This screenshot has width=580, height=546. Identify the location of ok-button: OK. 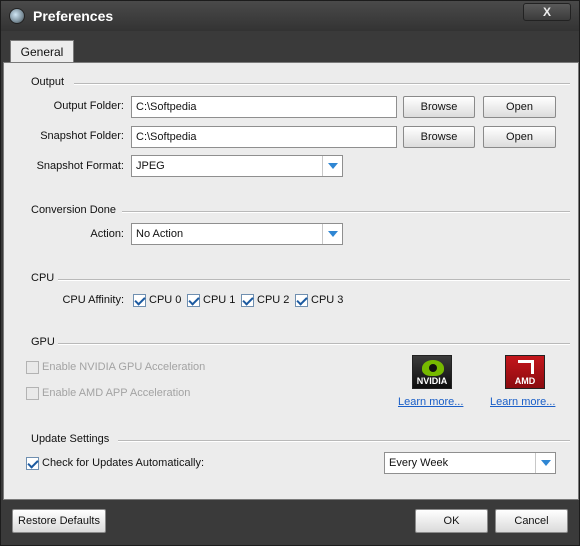
(451, 521).